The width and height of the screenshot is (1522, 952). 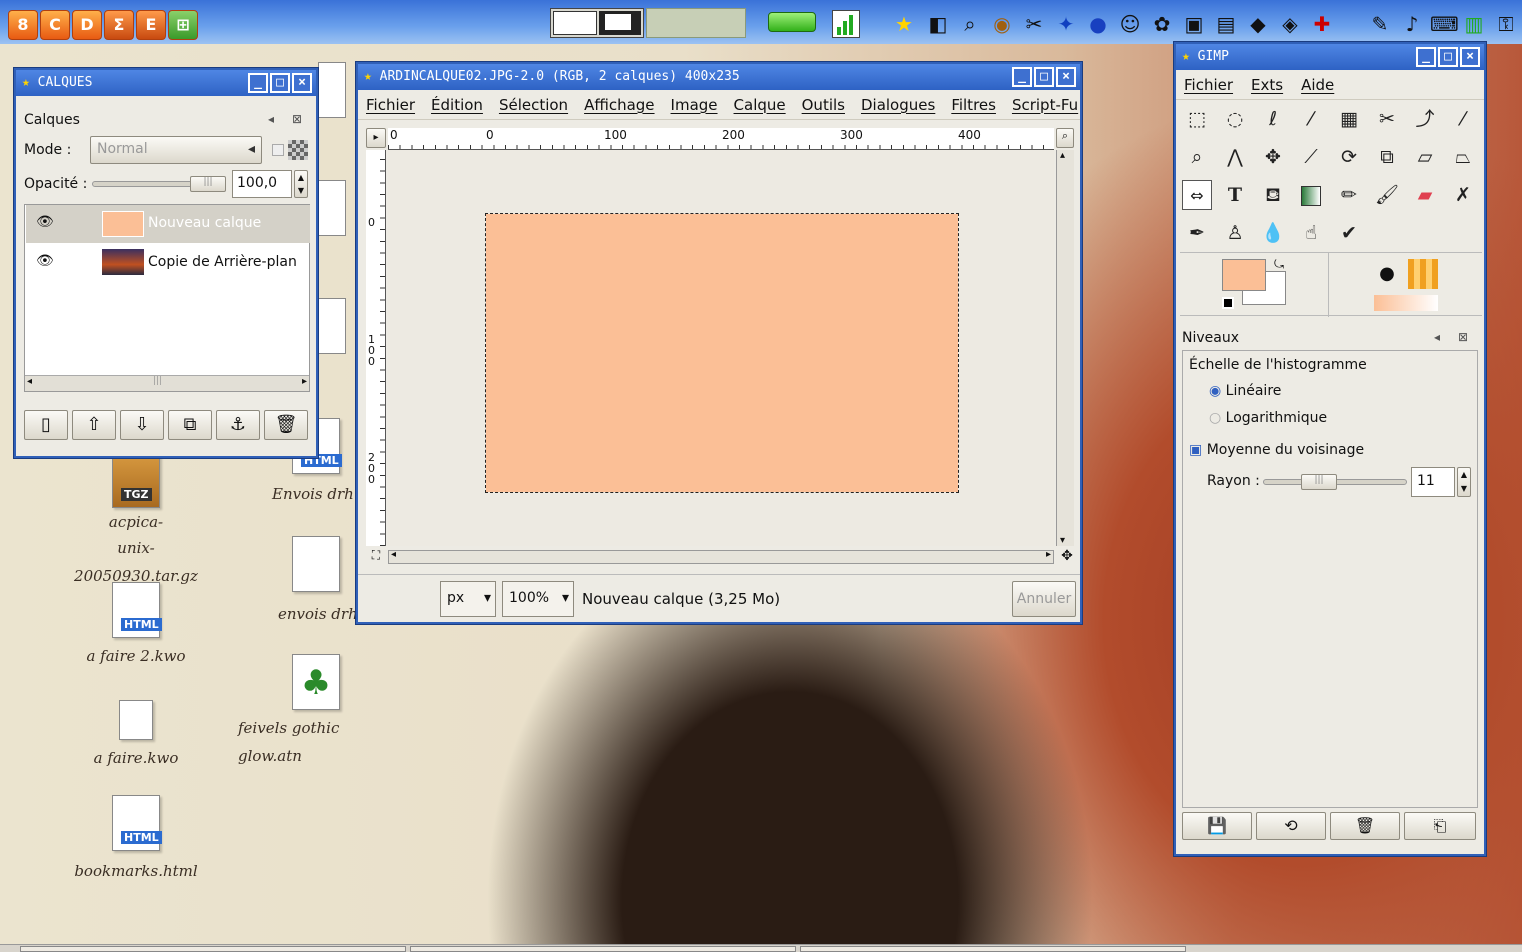 What do you see at coordinates (1440, 826) in the screenshot?
I see `restore-icon: ⎗` at bounding box center [1440, 826].